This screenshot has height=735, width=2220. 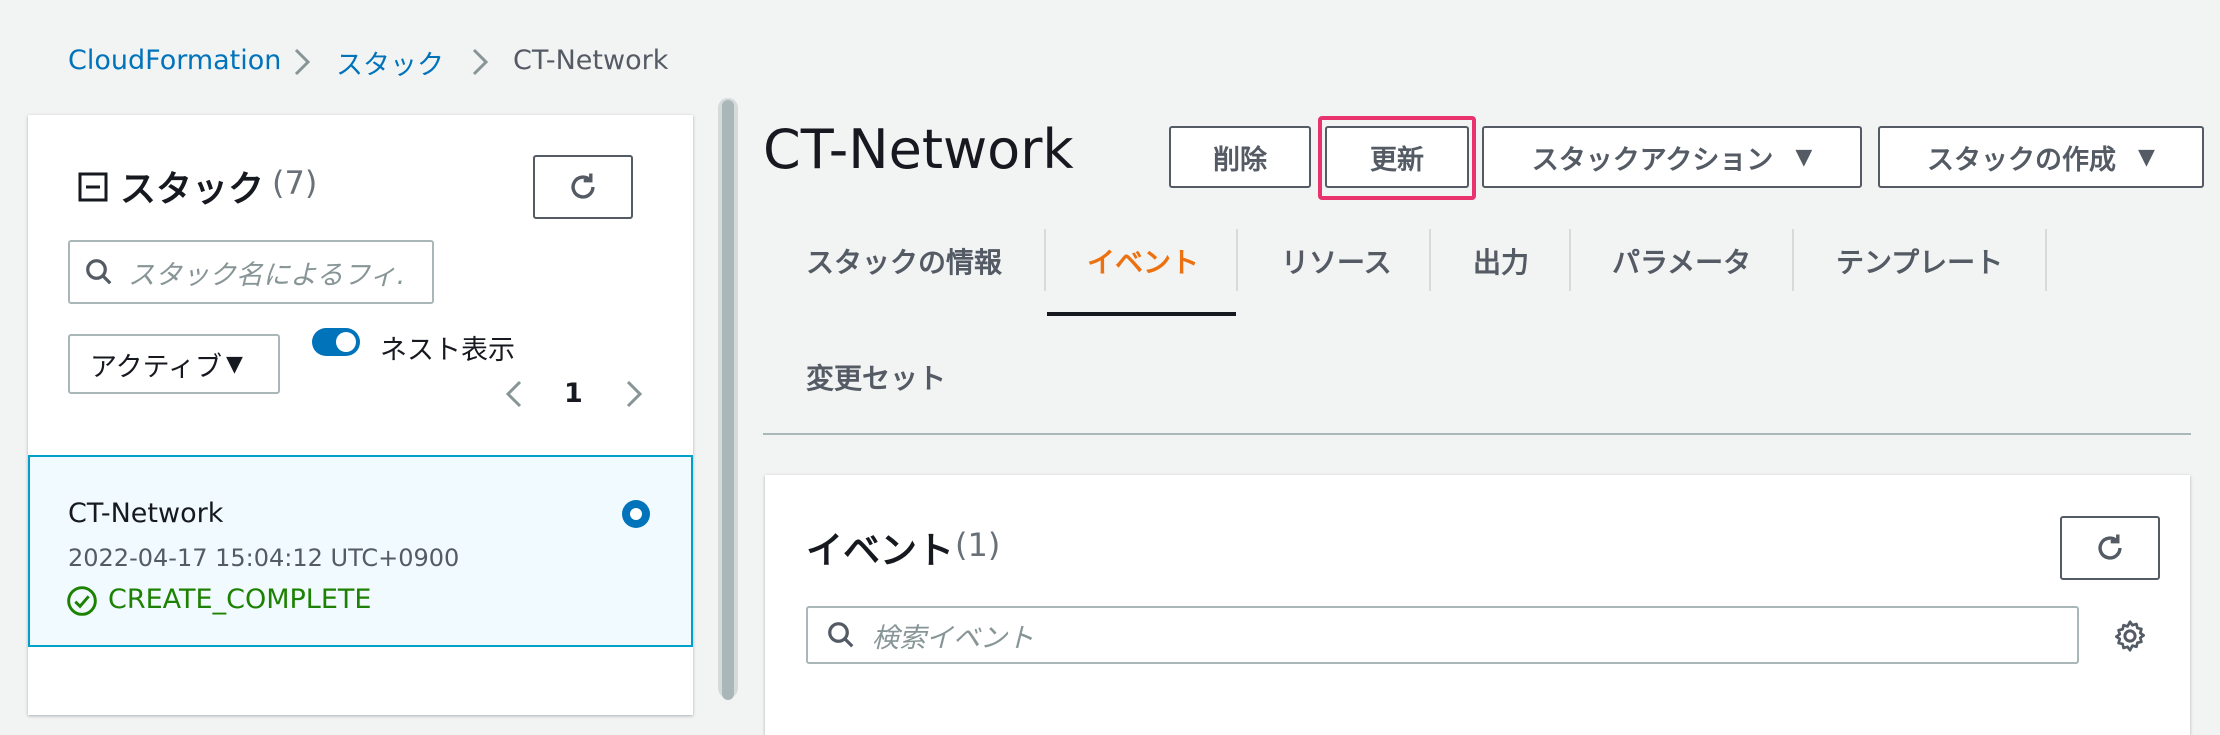 I want to click on page-title: CT-Network, so click(x=918, y=149).